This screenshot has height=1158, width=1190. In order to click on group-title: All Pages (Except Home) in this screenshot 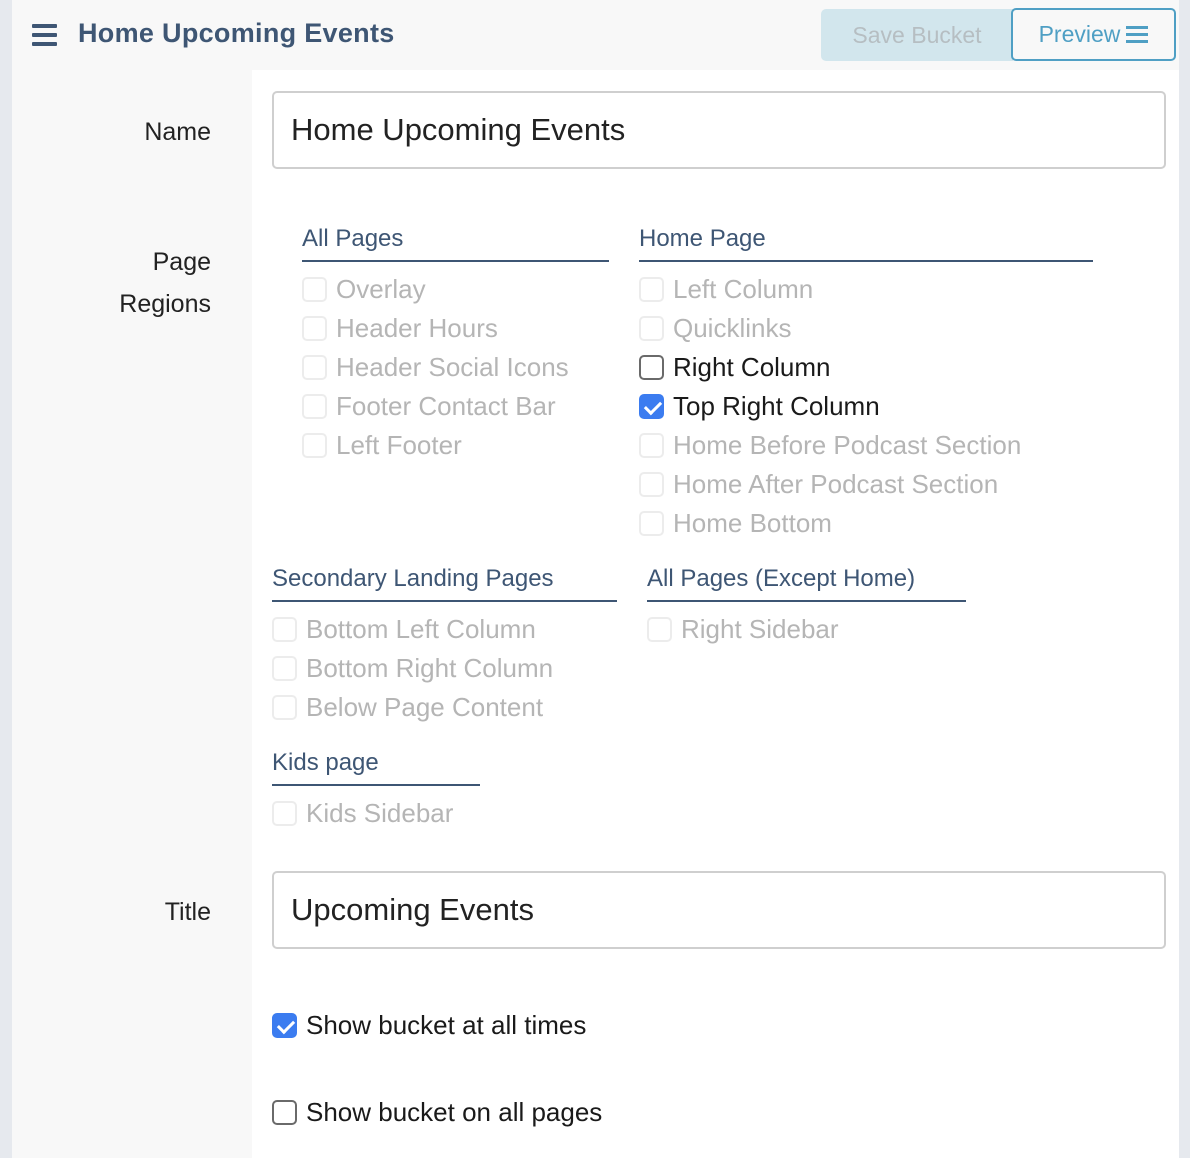, I will do `click(806, 582)`.